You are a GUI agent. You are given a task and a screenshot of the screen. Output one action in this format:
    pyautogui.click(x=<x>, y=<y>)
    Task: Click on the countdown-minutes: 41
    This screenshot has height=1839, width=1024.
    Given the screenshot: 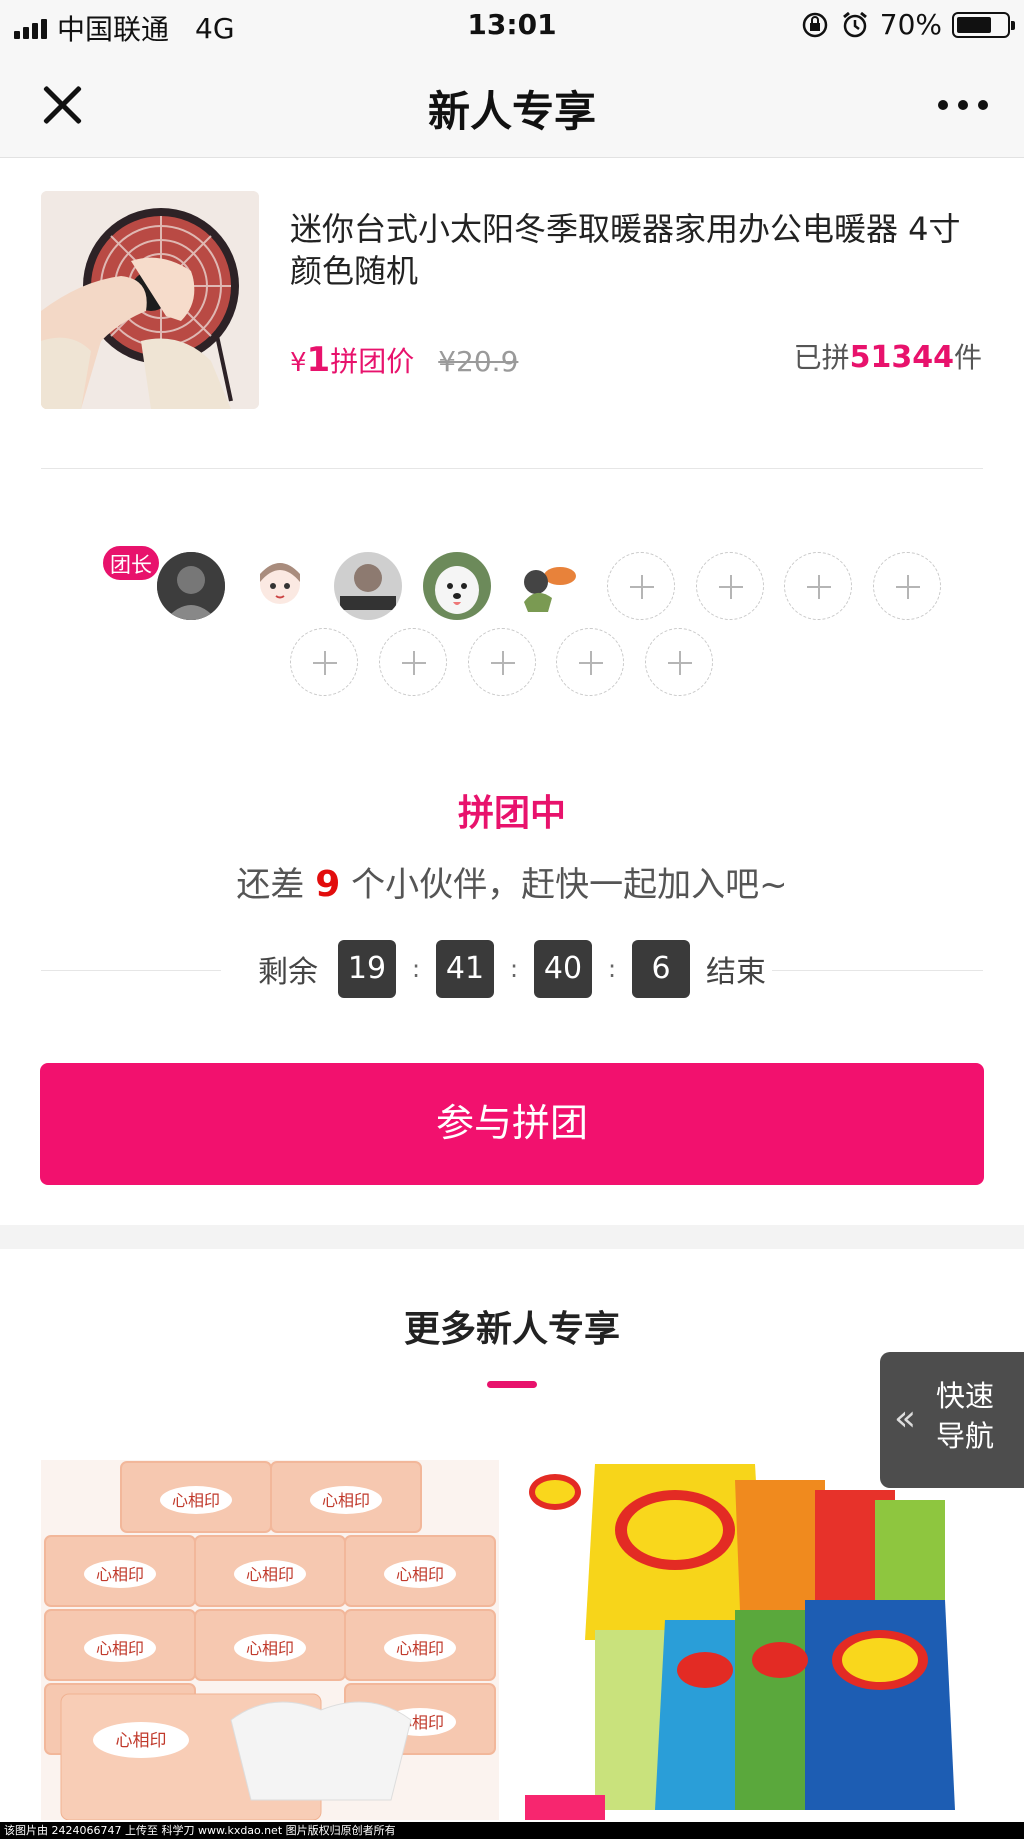 What is the action you would take?
    pyautogui.click(x=465, y=969)
    